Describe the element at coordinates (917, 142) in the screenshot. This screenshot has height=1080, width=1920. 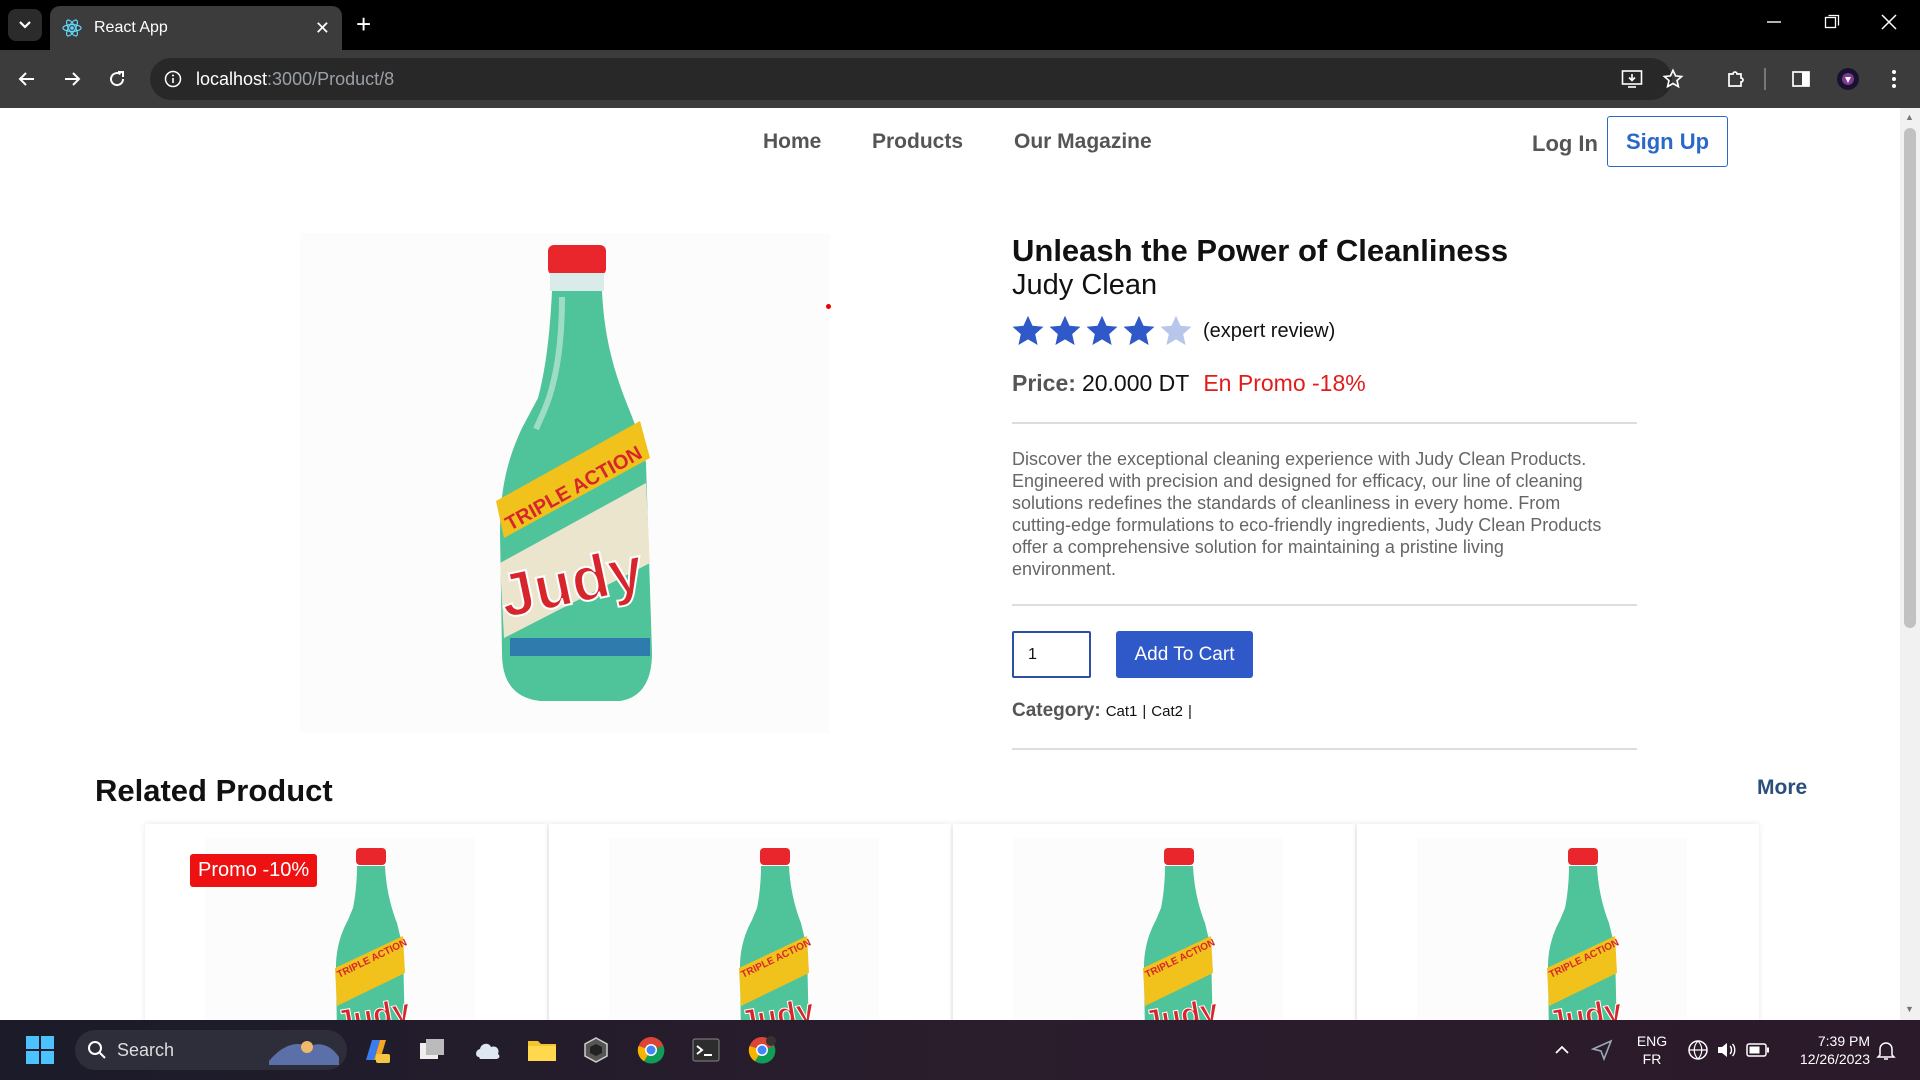
I see `nav-products-link: Products` at that location.